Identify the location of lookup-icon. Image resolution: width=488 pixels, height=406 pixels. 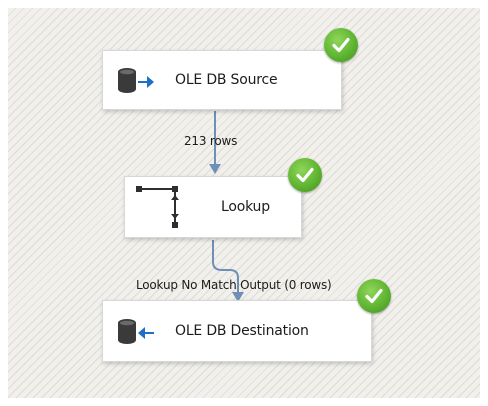
(158, 210).